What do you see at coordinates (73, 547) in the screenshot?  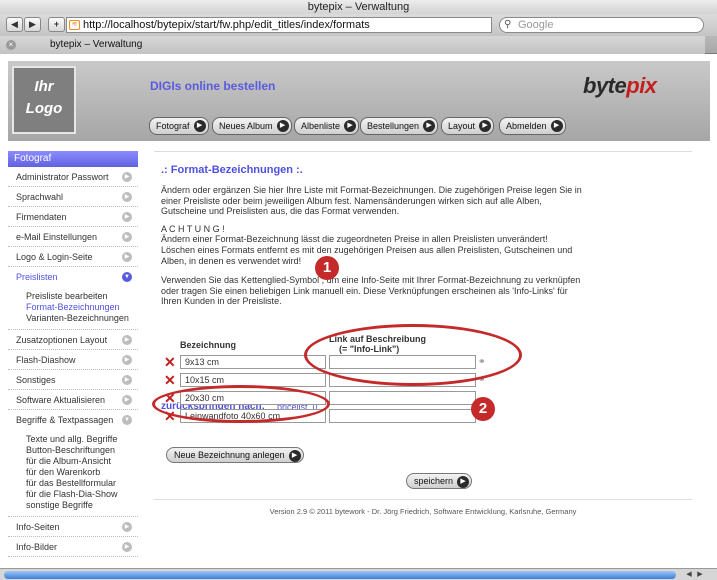 I see `sidebar-item-info-bilder: Info-Bilder ▶` at bounding box center [73, 547].